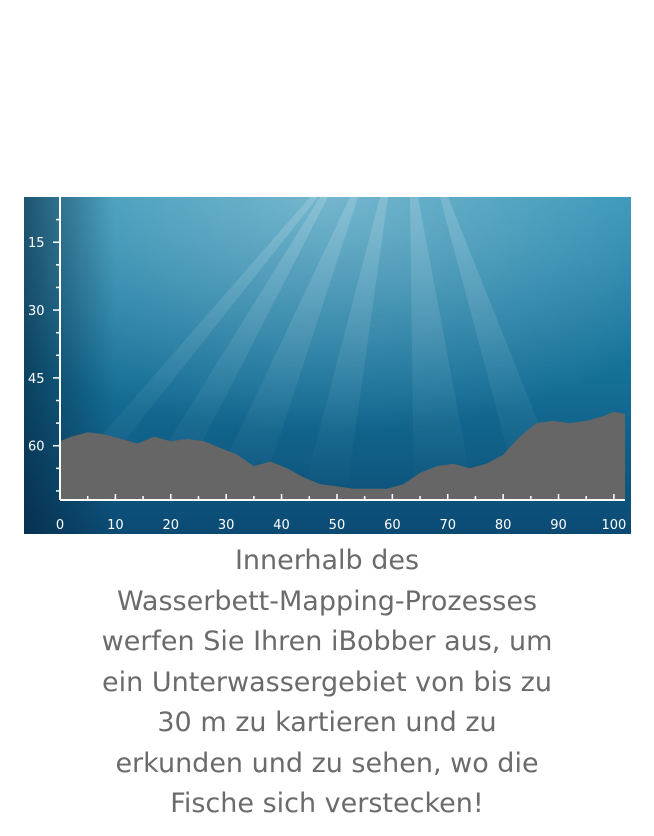  What do you see at coordinates (60, 525) in the screenshot?
I see `x-tick-label: 0` at bounding box center [60, 525].